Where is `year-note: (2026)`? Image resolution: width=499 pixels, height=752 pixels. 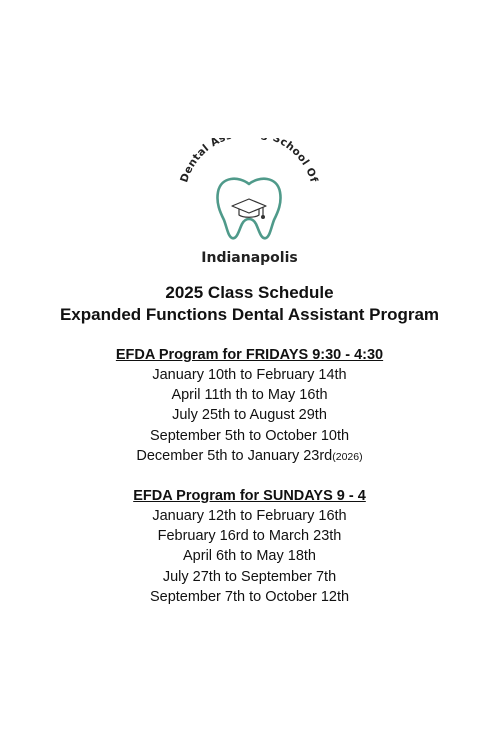 year-note: (2026) is located at coordinates (347, 456).